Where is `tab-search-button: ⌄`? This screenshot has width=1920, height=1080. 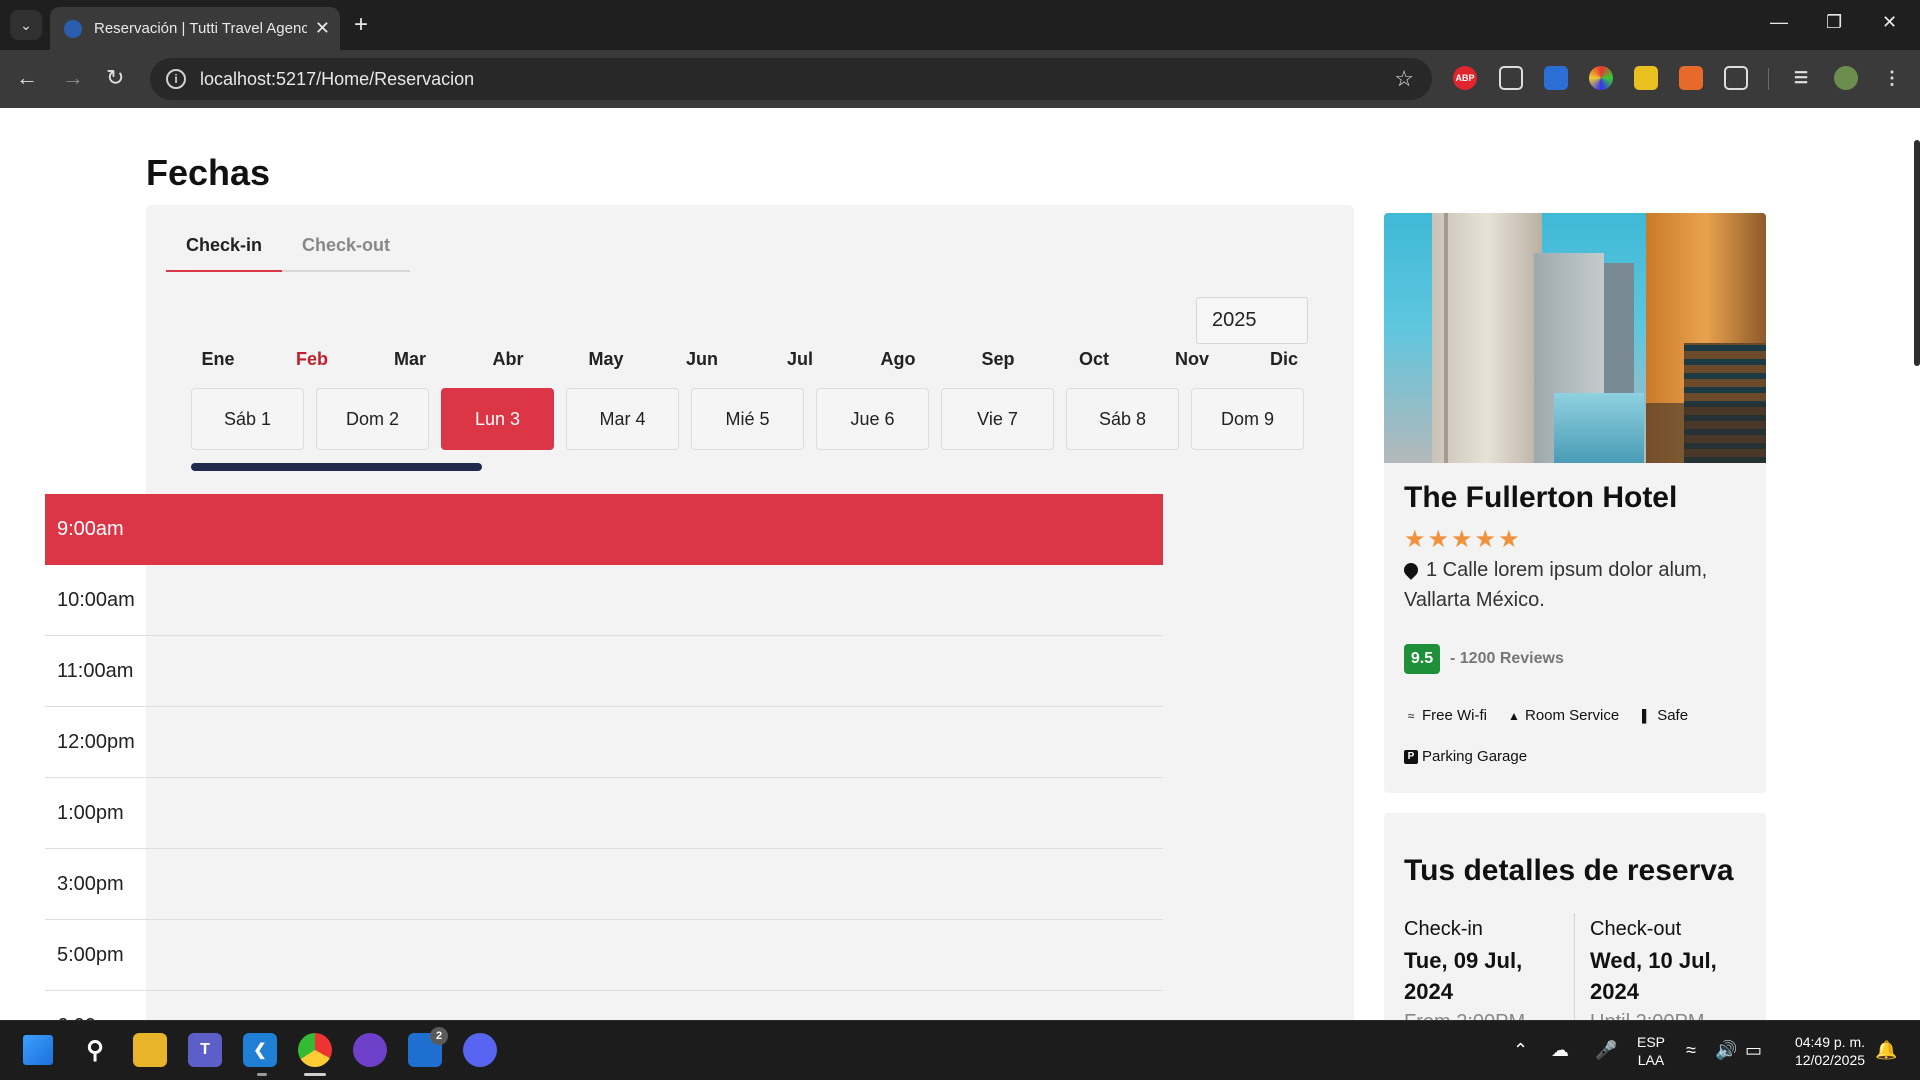
tab-search-button: ⌄ is located at coordinates (26, 25).